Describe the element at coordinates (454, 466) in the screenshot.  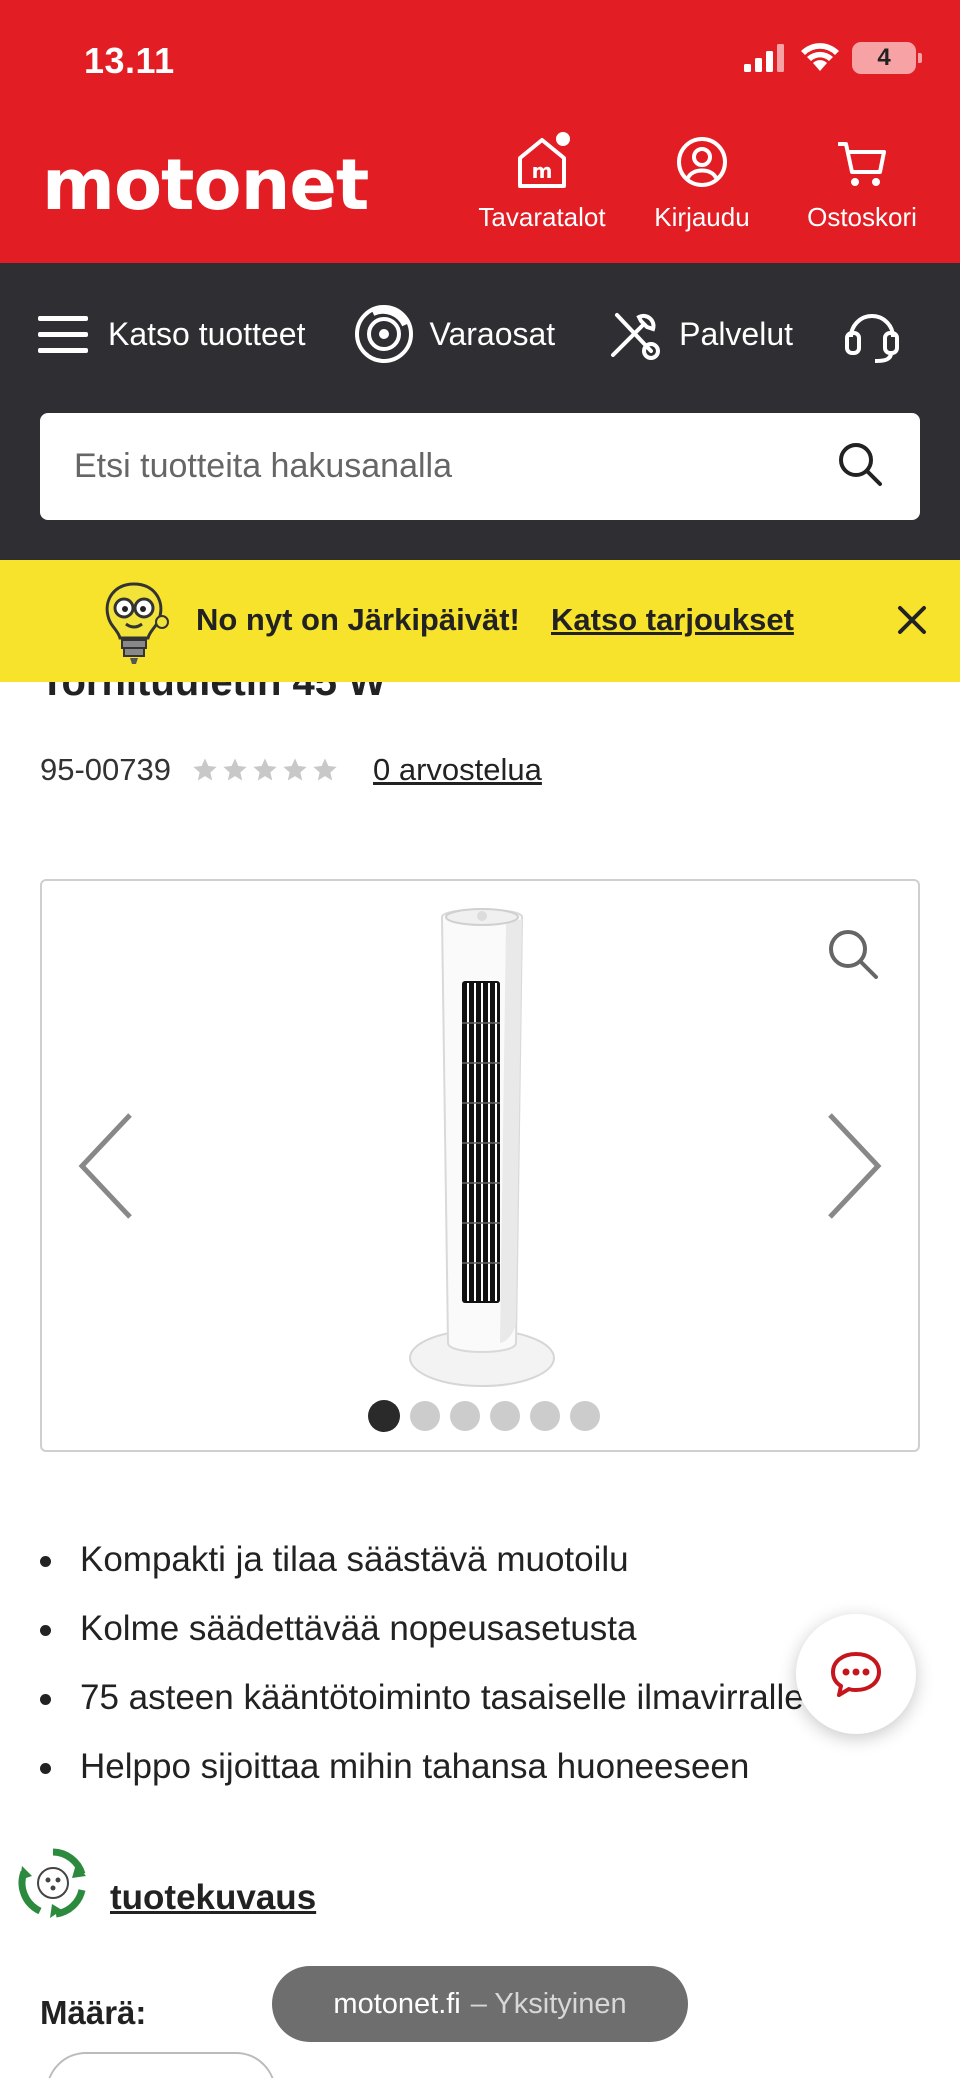
I see `search-input` at that location.